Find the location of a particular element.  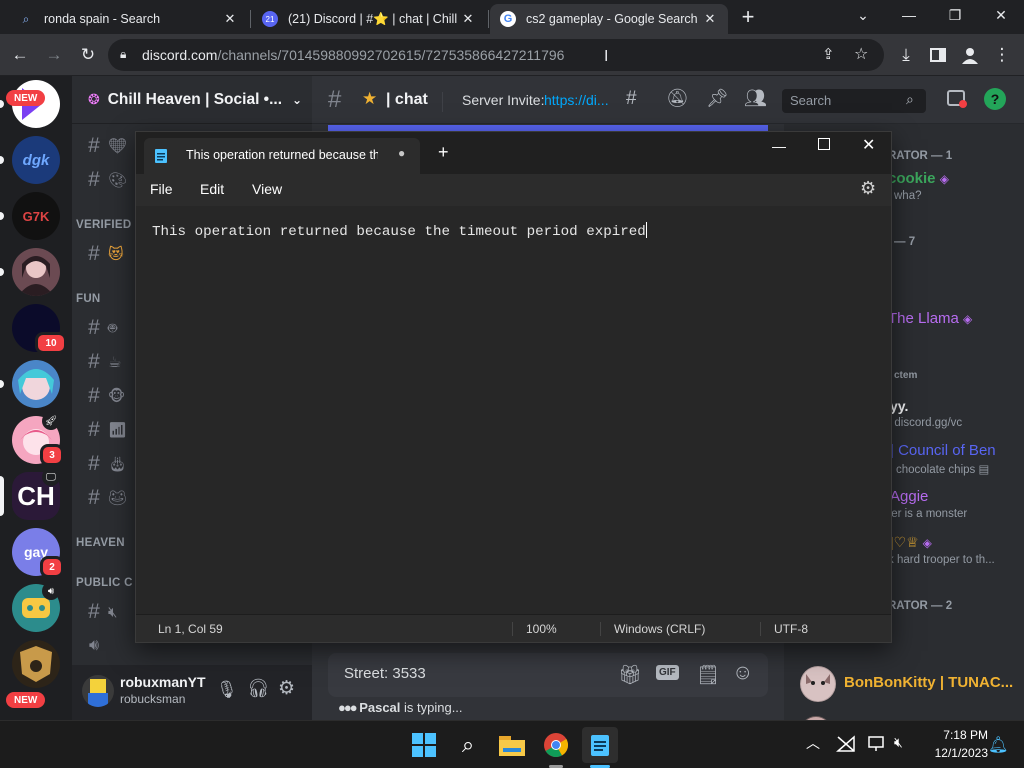

member-decoration: |♡♕ ◈ is located at coordinates (911, 542).